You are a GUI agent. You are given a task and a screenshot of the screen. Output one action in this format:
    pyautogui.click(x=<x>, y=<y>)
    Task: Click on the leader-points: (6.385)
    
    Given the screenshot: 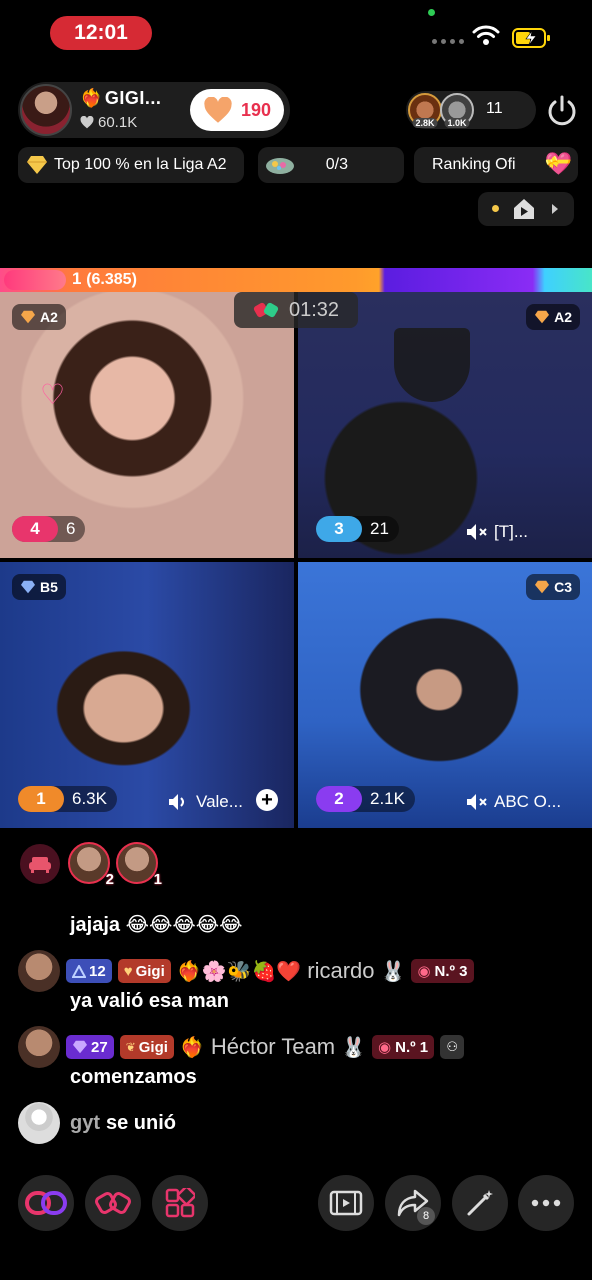 What is the action you would take?
    pyautogui.click(x=111, y=279)
    